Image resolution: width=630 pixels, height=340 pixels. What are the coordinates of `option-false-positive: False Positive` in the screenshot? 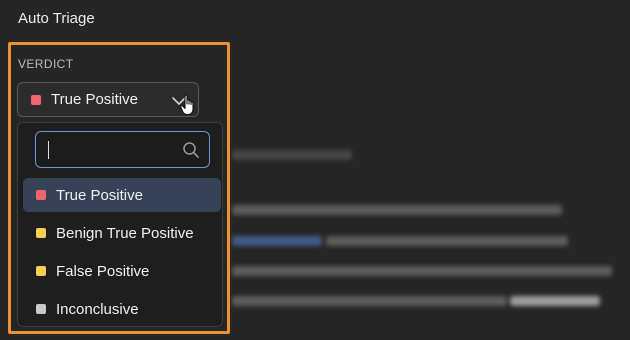 It's located at (122, 271).